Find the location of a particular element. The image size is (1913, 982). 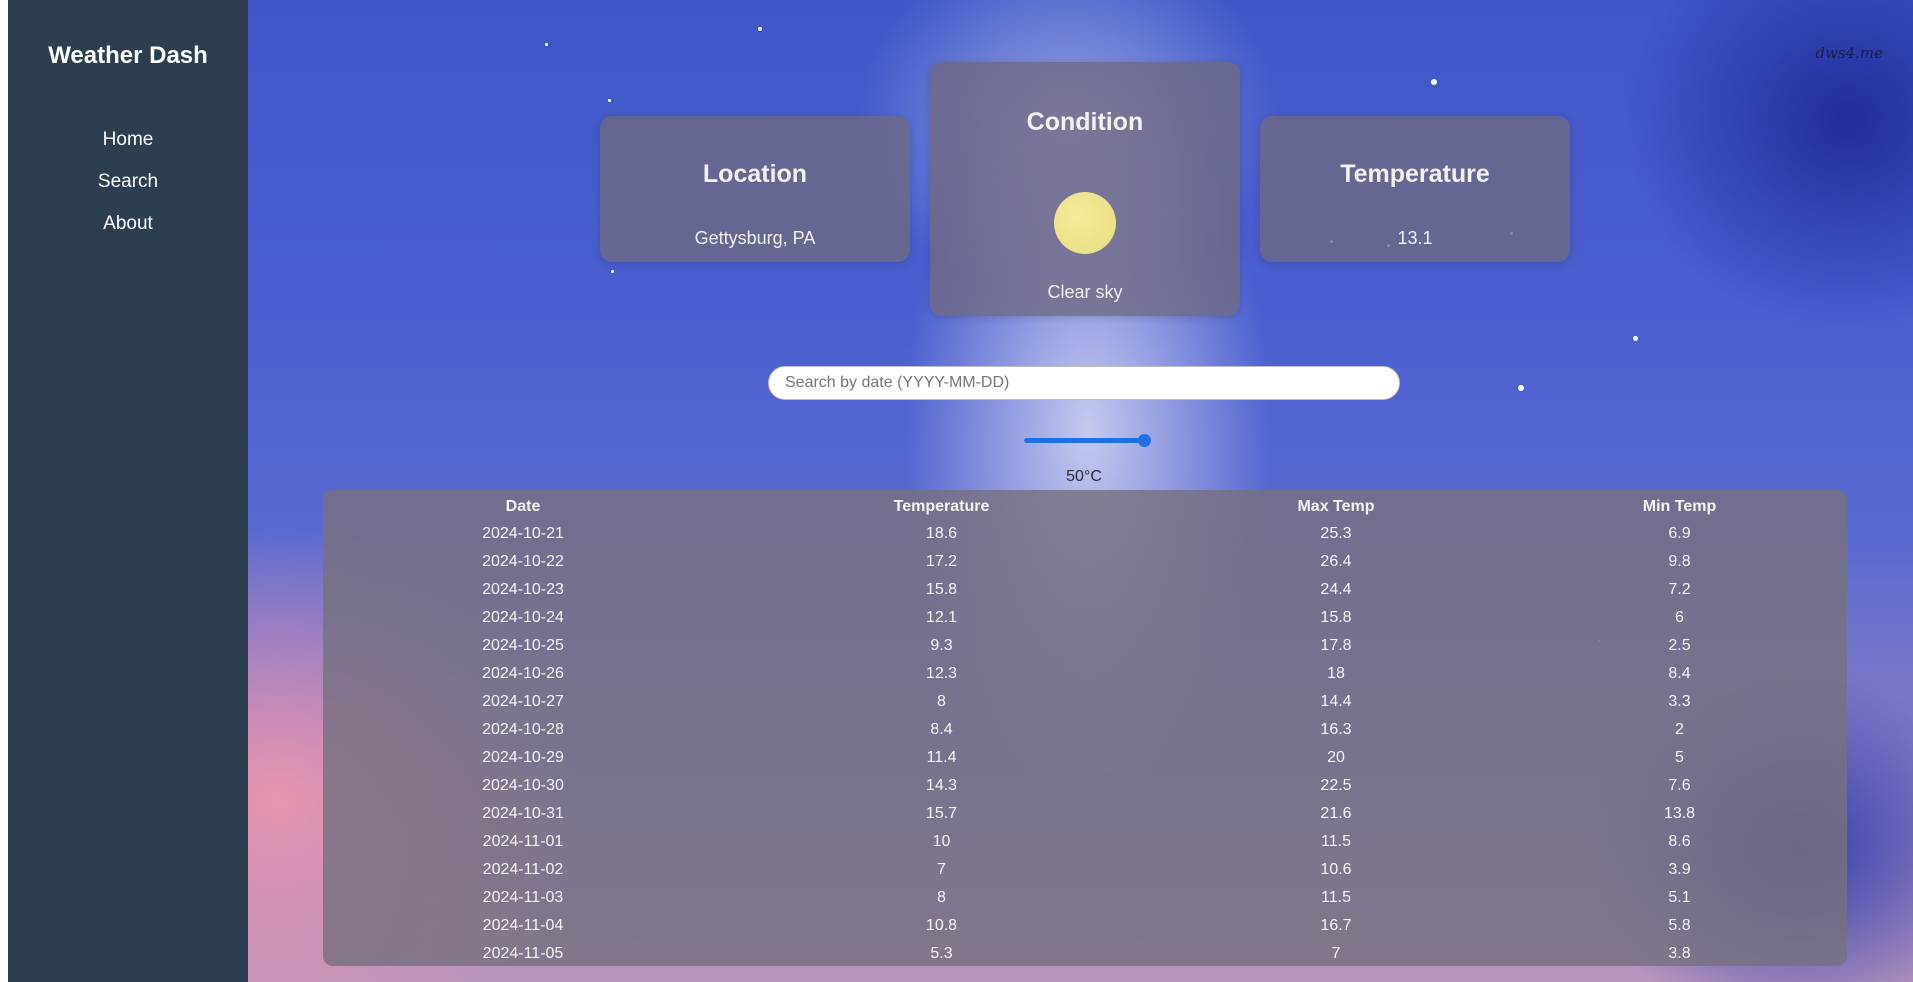

column-header-min-temp: Min Temp is located at coordinates (1679, 505).